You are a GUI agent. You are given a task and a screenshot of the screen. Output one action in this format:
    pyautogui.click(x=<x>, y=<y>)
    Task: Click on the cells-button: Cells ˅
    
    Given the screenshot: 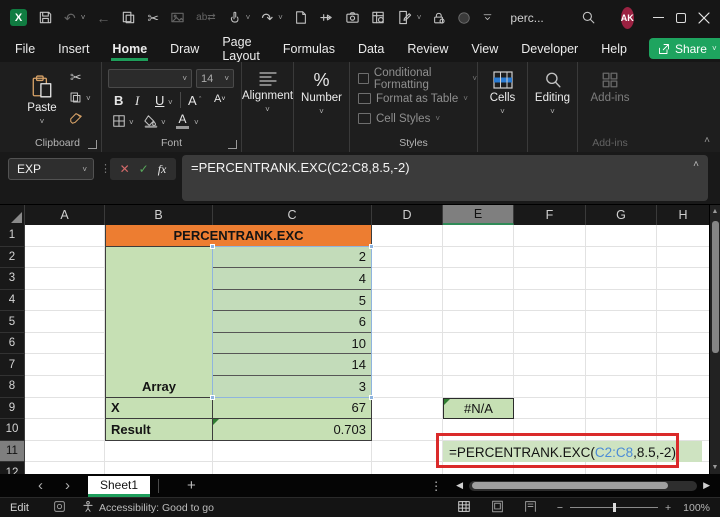 What is the action you would take?
    pyautogui.click(x=503, y=107)
    